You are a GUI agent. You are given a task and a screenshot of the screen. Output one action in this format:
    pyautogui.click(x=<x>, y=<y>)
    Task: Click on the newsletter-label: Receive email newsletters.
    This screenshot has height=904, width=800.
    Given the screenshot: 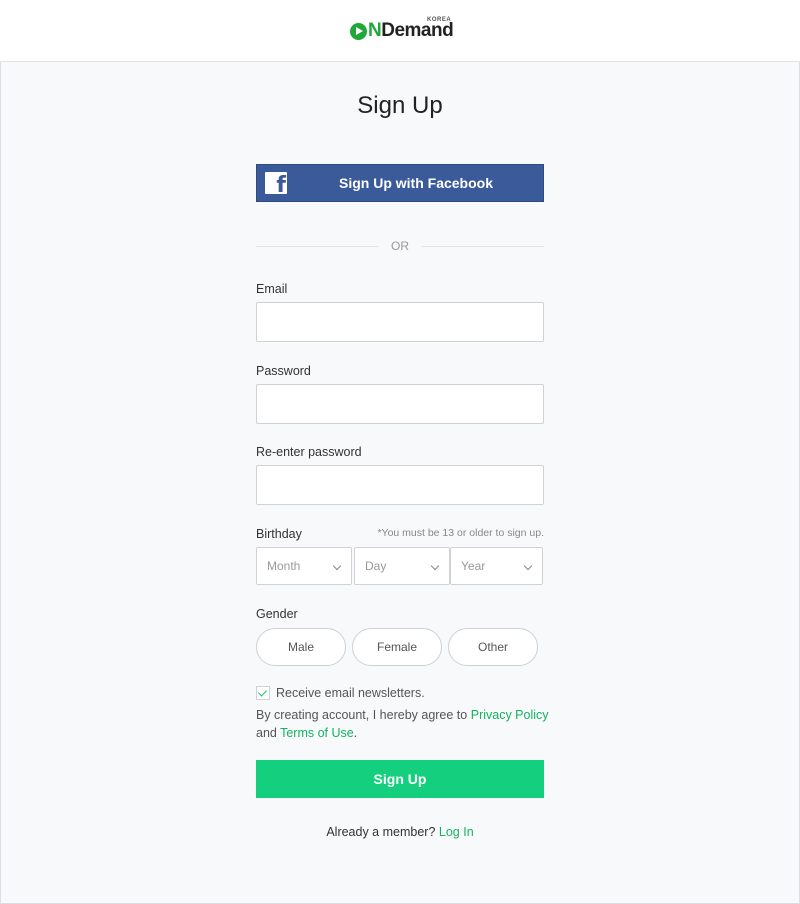 What is the action you would take?
    pyautogui.click(x=350, y=693)
    